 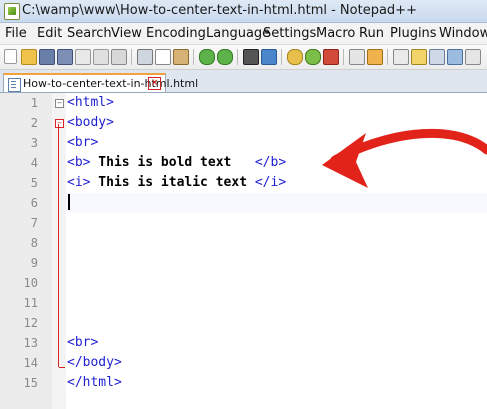 I want to click on line-number: 10, so click(x=30, y=283).